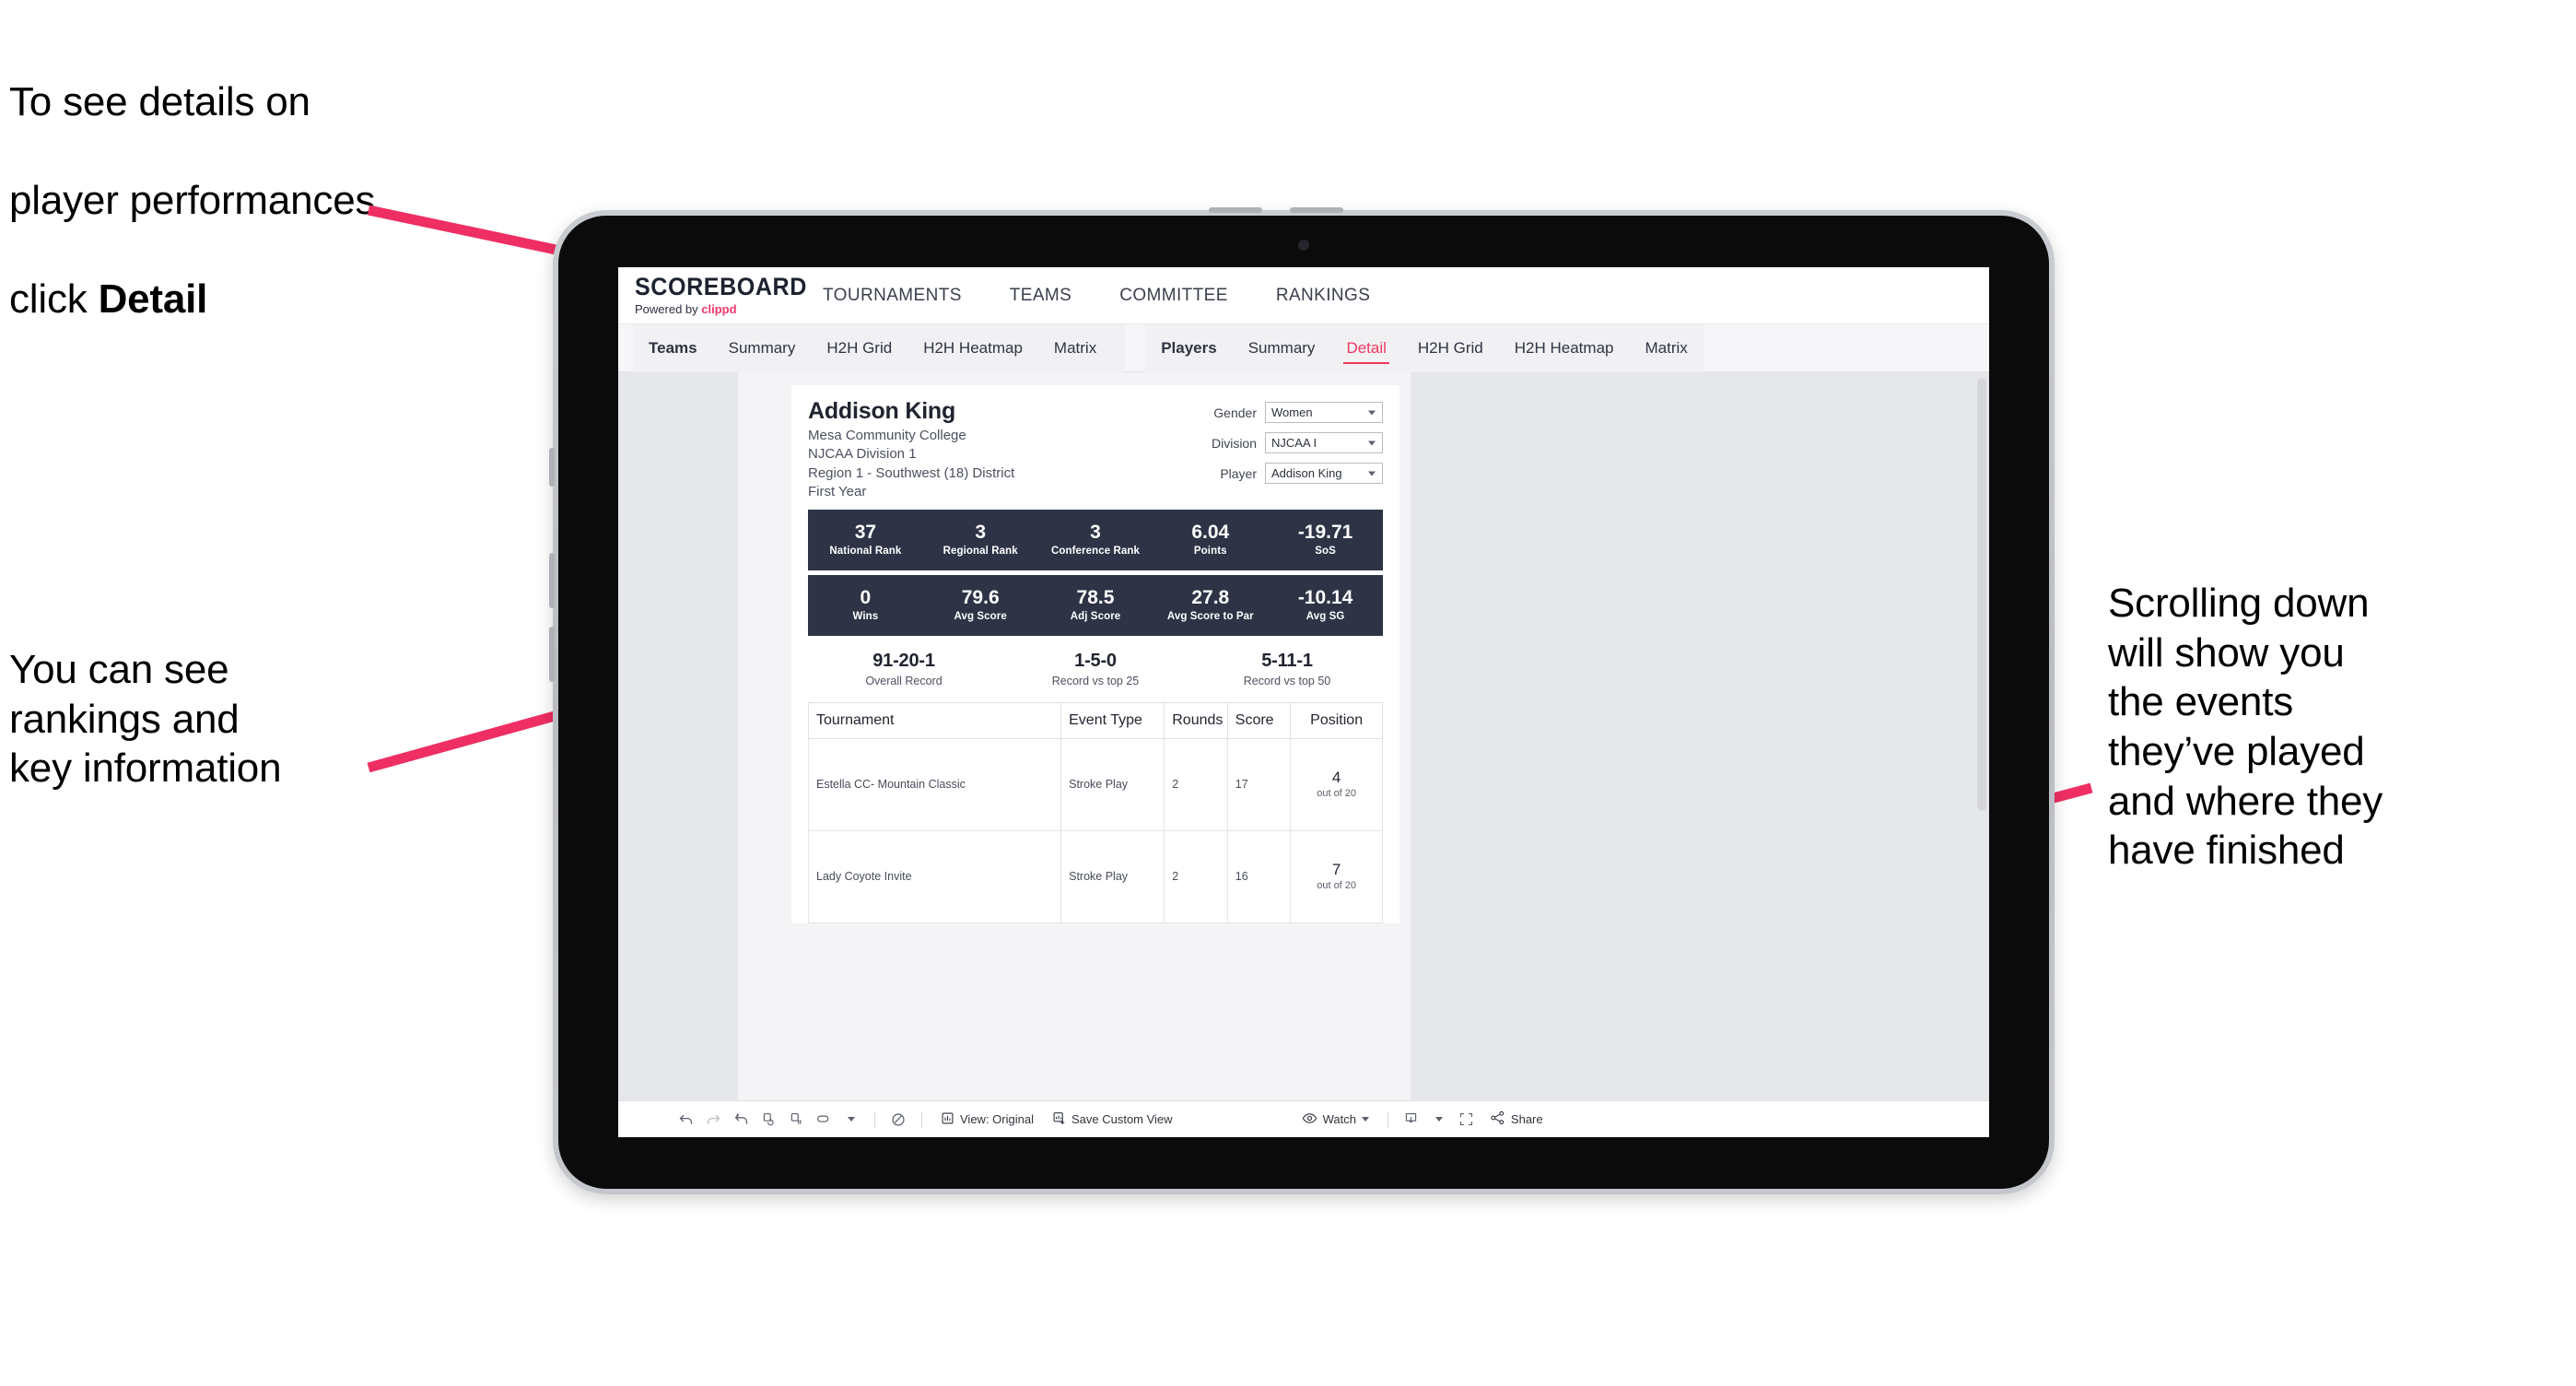 Image resolution: width=2576 pixels, height=1386 pixels. I want to click on stat-points-value: 6.04, so click(1210, 533).